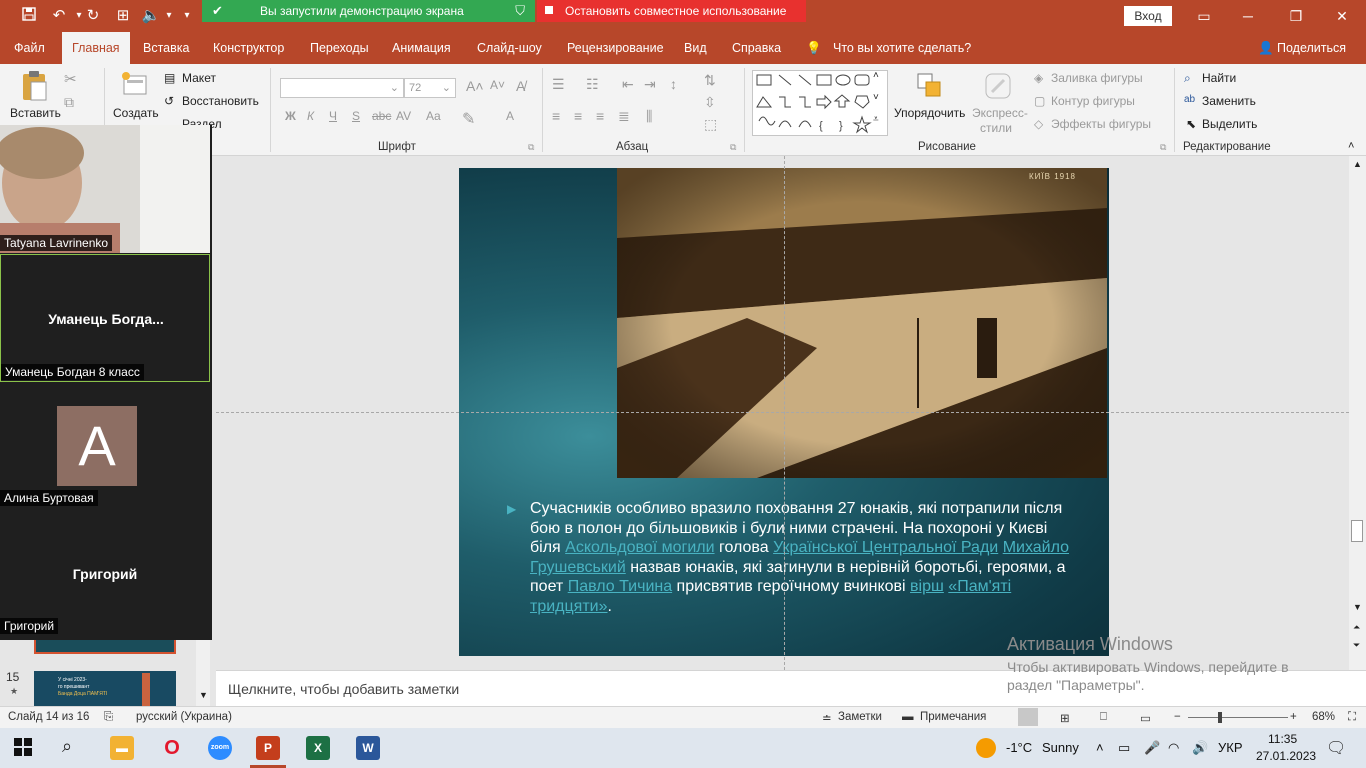 The image size is (1366, 768). I want to click on increase-indent-icon: ⇥, so click(650, 84).